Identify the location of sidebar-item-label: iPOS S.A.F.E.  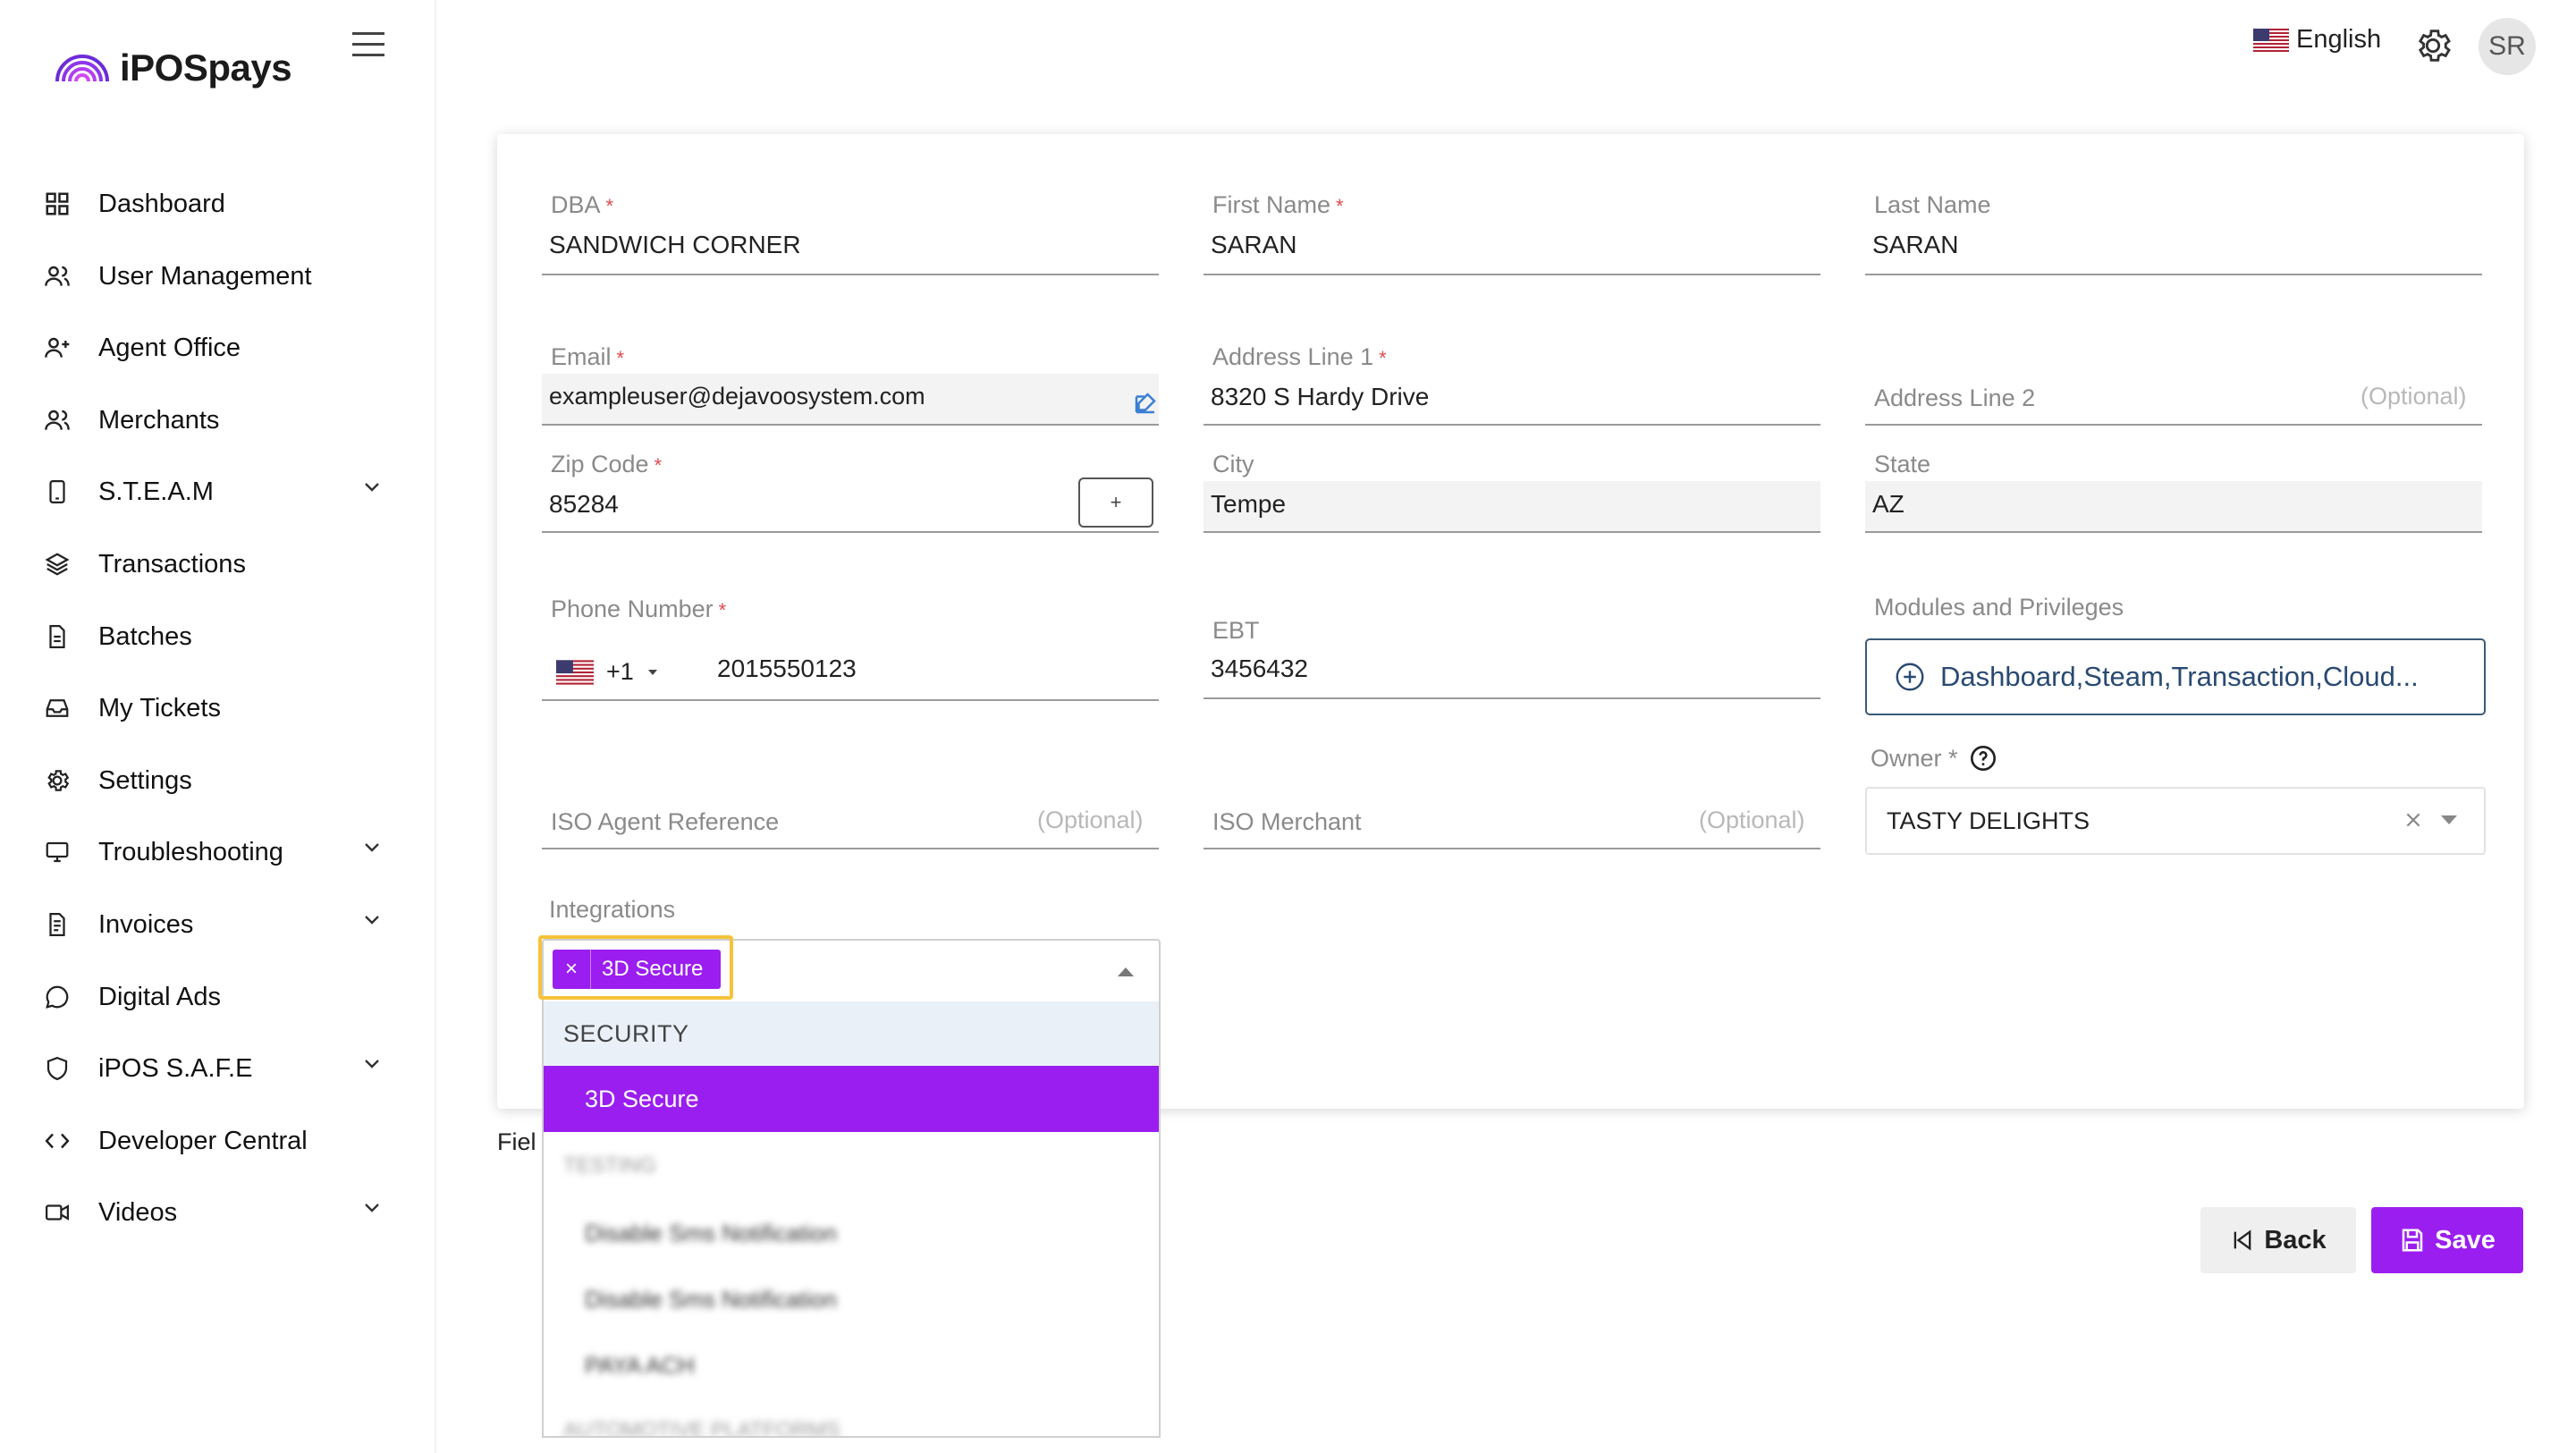
(175, 1068).